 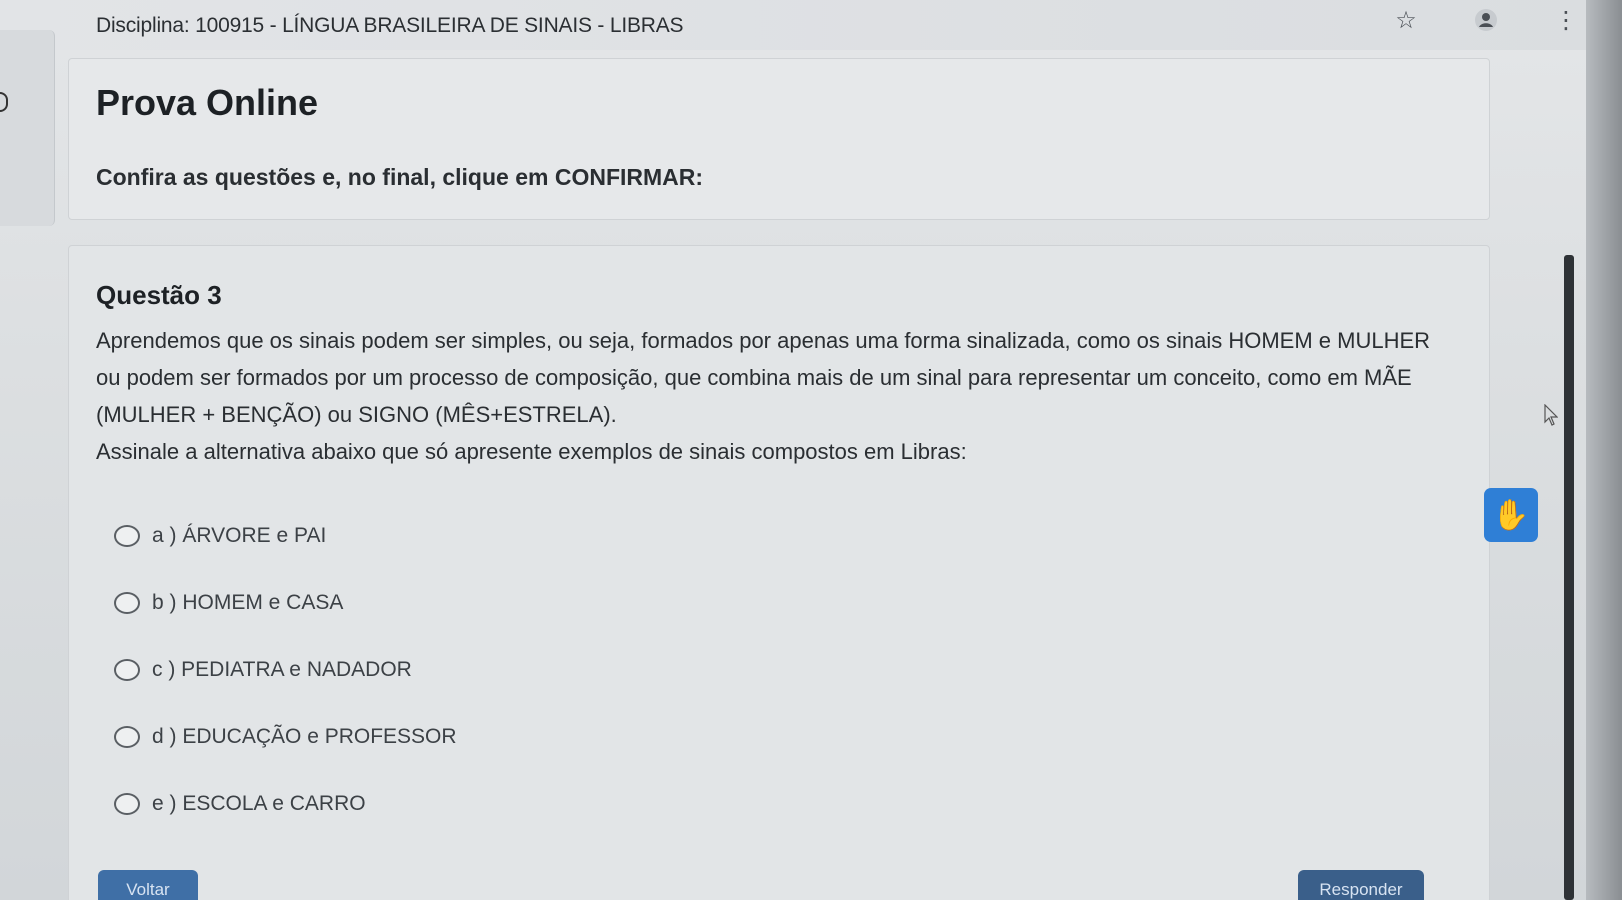 I want to click on profile-icon-graphic, so click(x=1486, y=20).